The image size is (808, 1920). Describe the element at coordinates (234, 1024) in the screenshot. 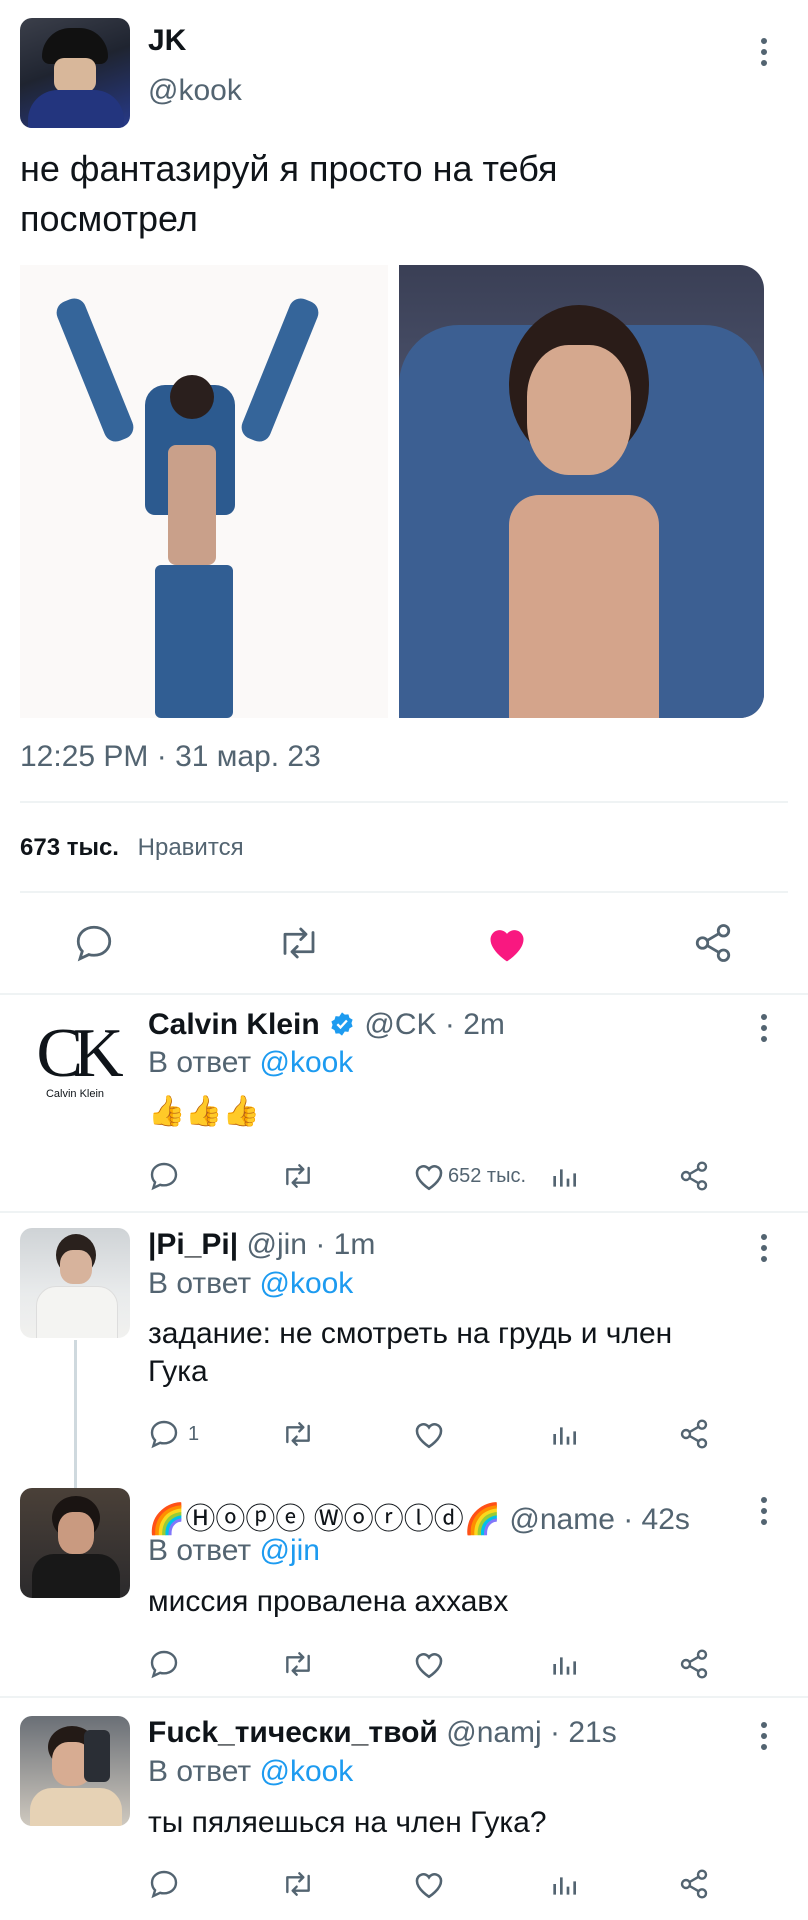

I see `reply-author-name: Calvin Klein` at that location.